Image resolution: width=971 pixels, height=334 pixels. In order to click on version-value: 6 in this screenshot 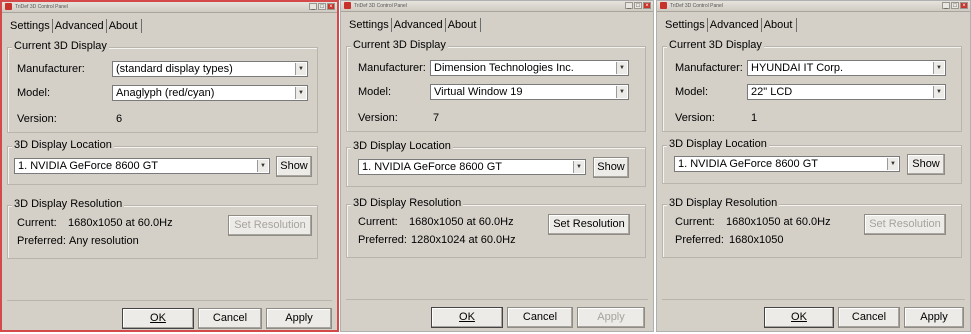, I will do `click(119, 119)`.